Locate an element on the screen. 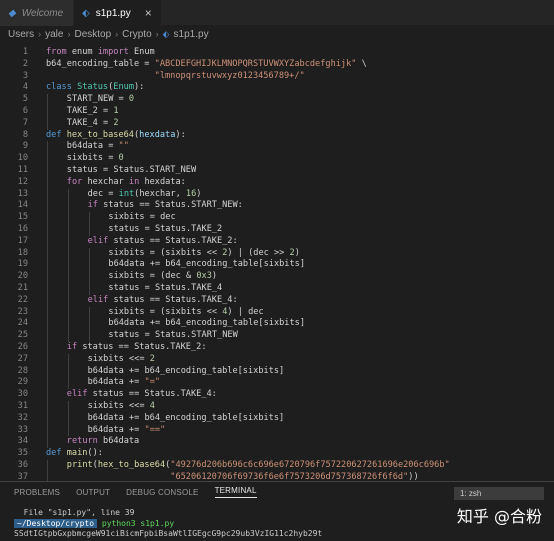 This screenshot has width=554, height=541. line-number: 34 is located at coordinates (22, 441).